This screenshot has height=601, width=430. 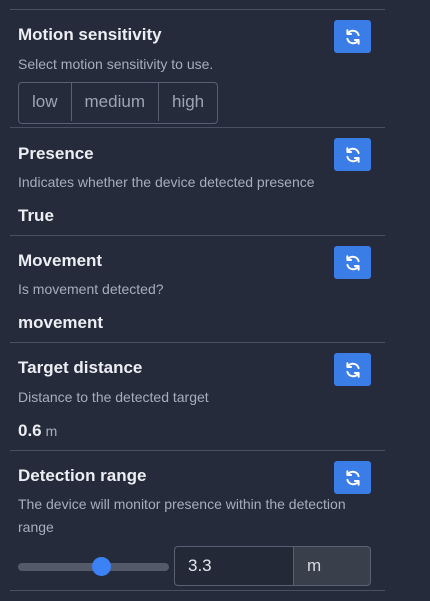 What do you see at coordinates (82, 475) in the screenshot?
I see `section-title: Detection range` at bounding box center [82, 475].